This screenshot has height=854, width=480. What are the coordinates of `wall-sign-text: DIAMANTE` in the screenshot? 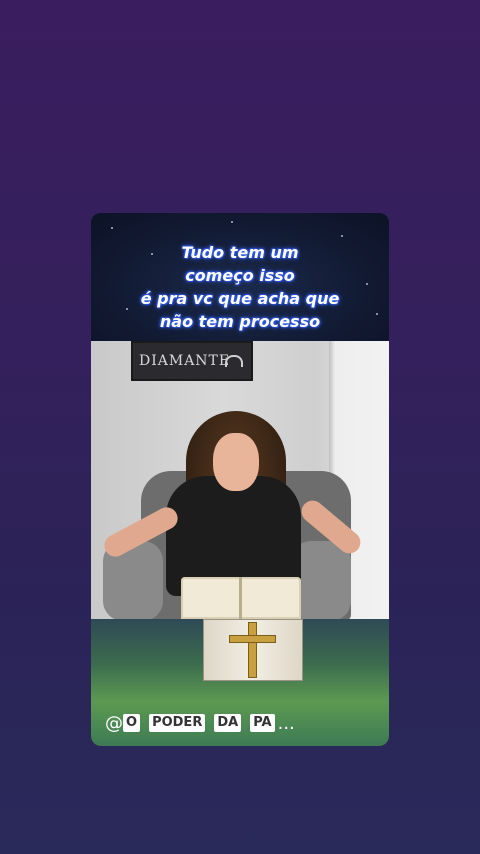 It's located at (185, 361).